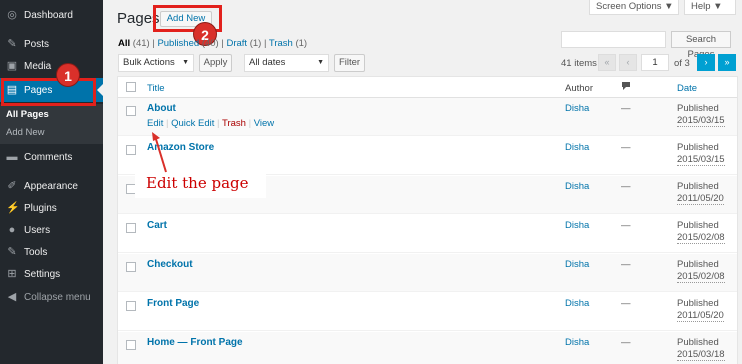 The height and width of the screenshot is (364, 742). I want to click on search-pages-button: Search Pages, so click(701, 45).